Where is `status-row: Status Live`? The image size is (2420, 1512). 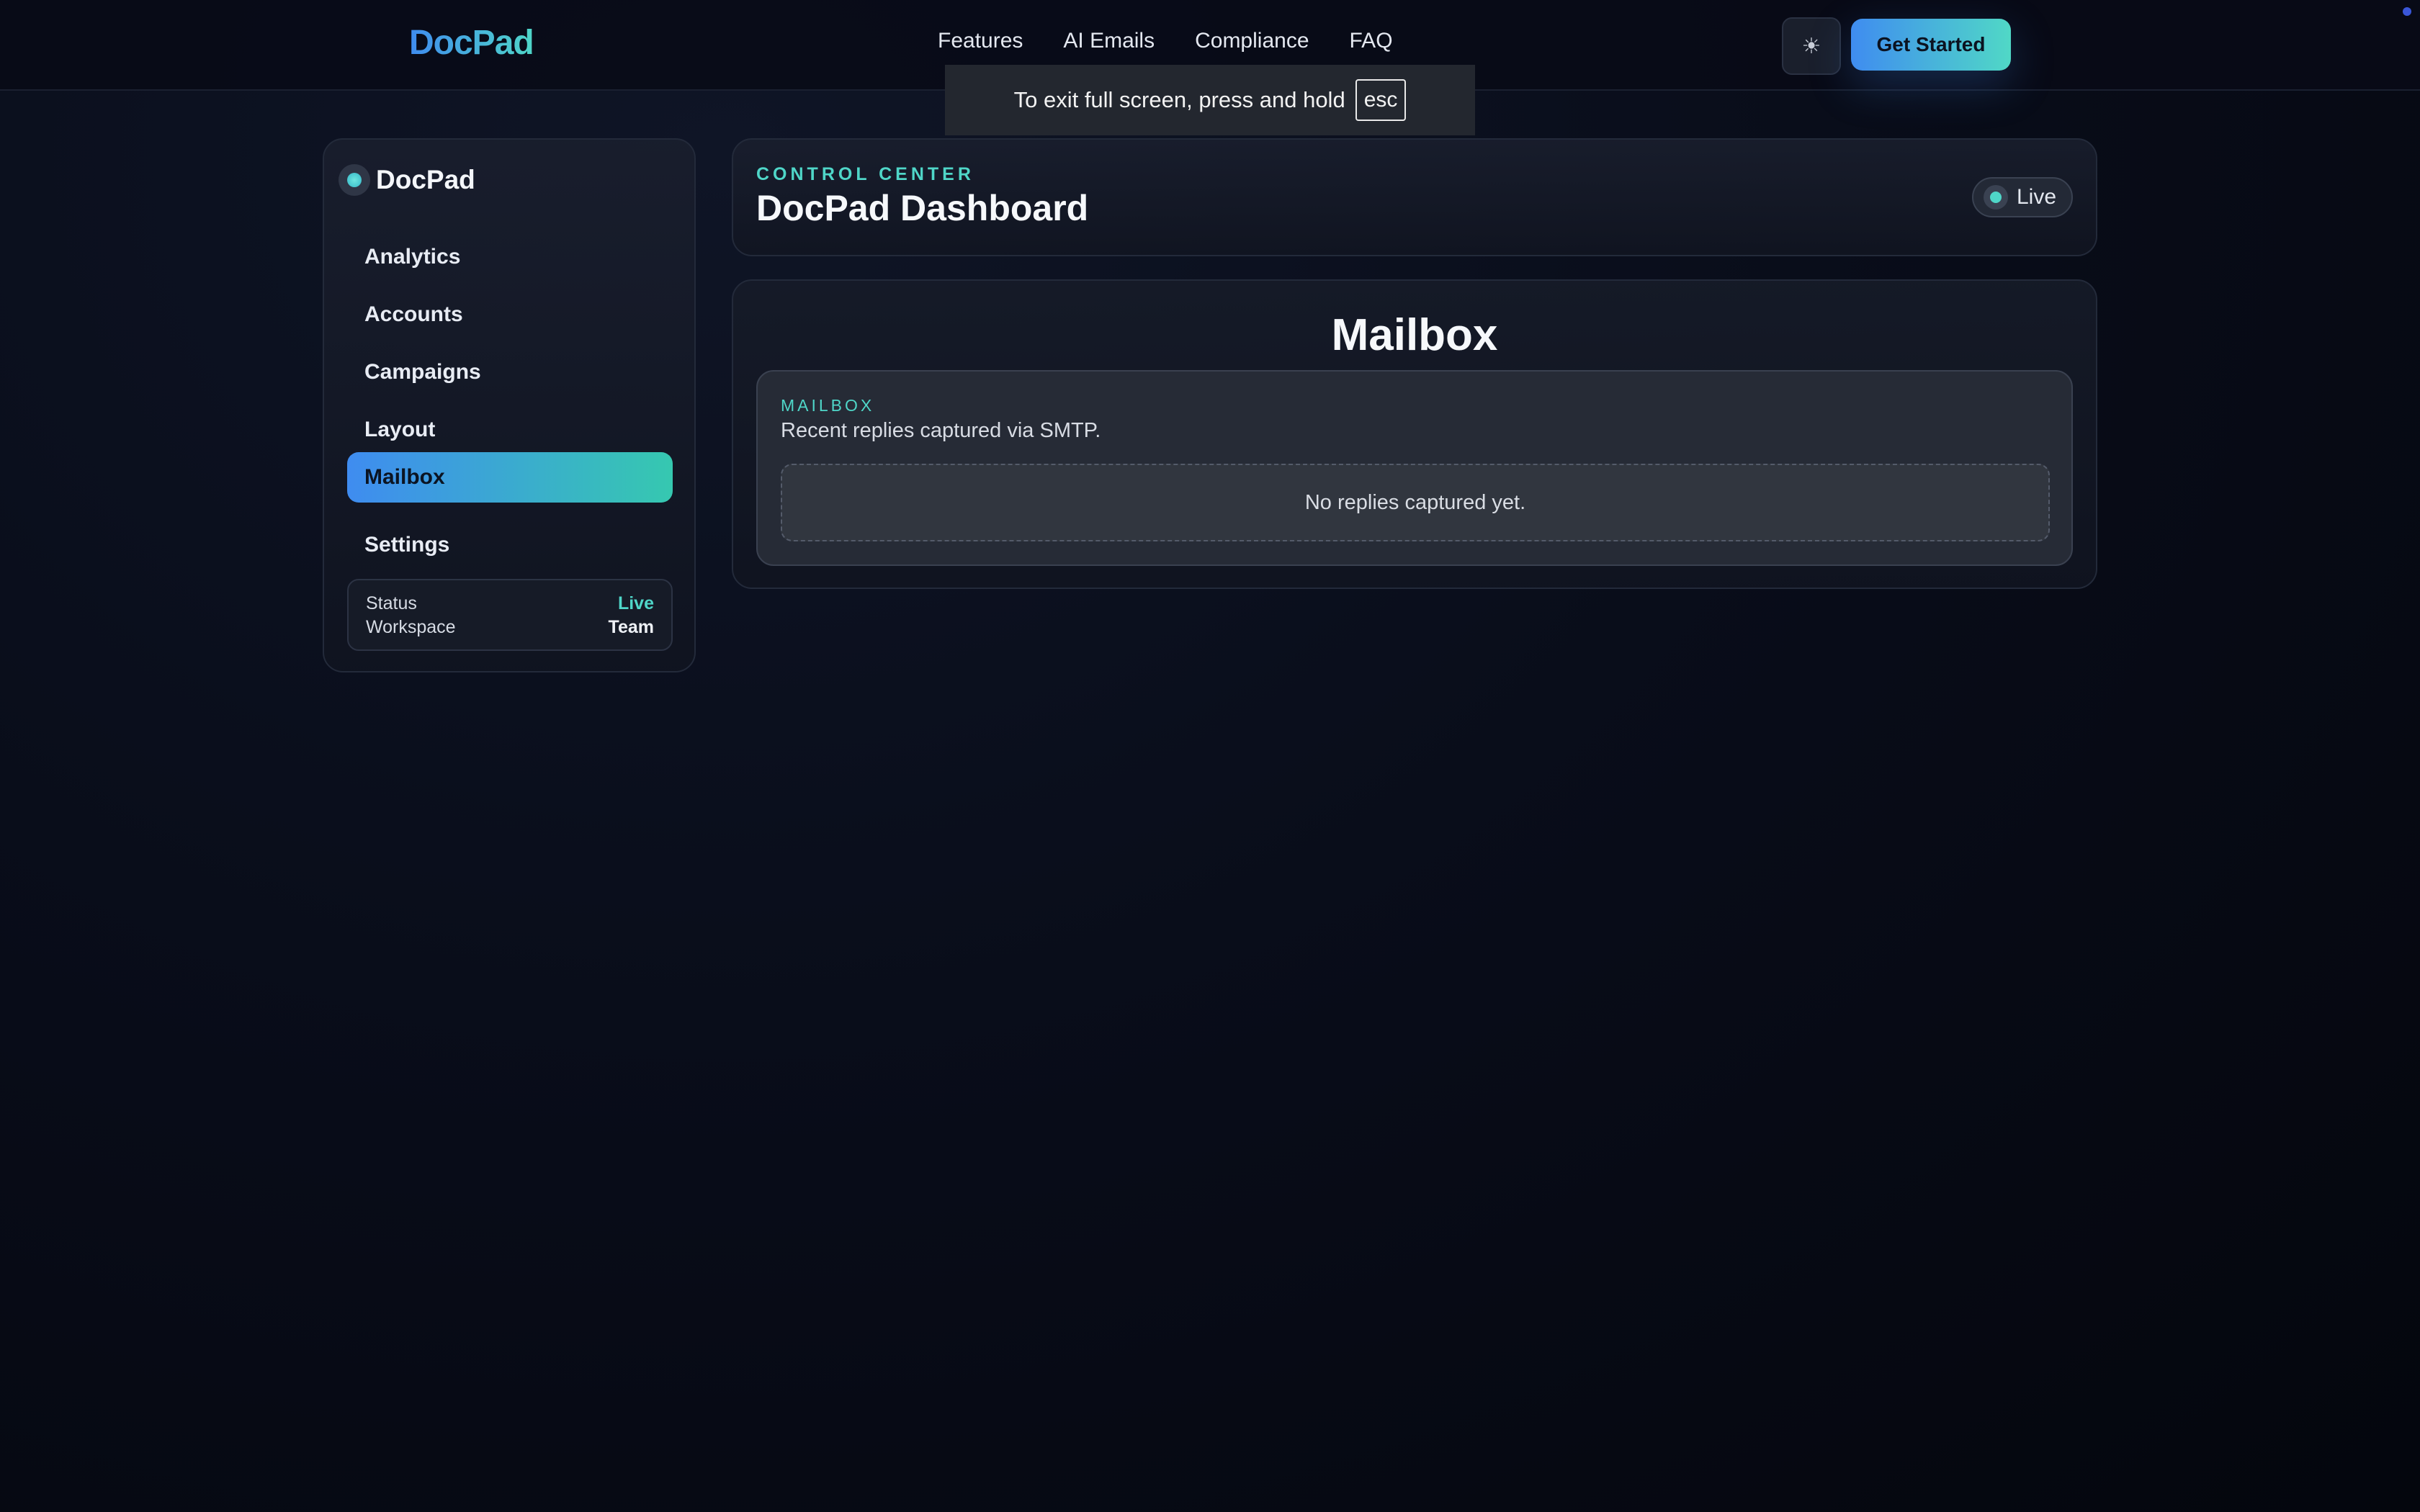 status-row: Status Live is located at coordinates (510, 604).